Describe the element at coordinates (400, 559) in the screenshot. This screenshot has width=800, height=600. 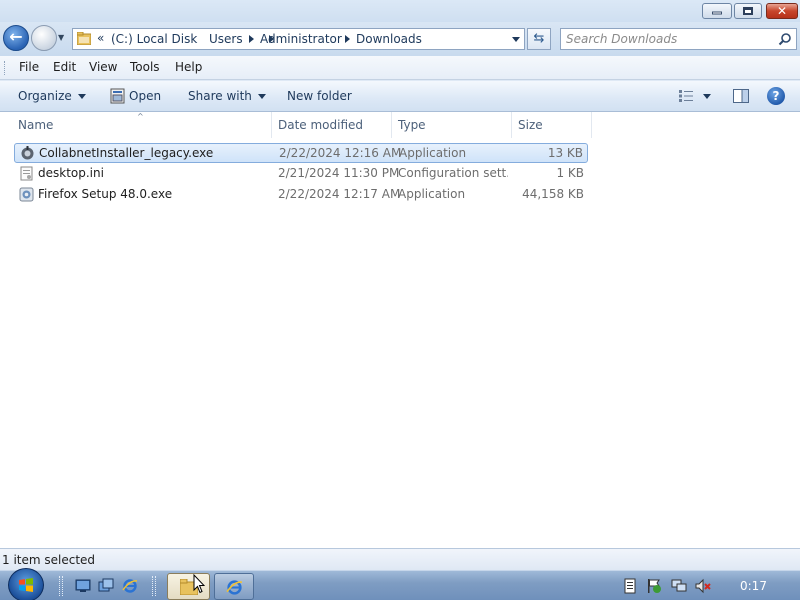
I see `status-bar: 1 item selected` at that location.